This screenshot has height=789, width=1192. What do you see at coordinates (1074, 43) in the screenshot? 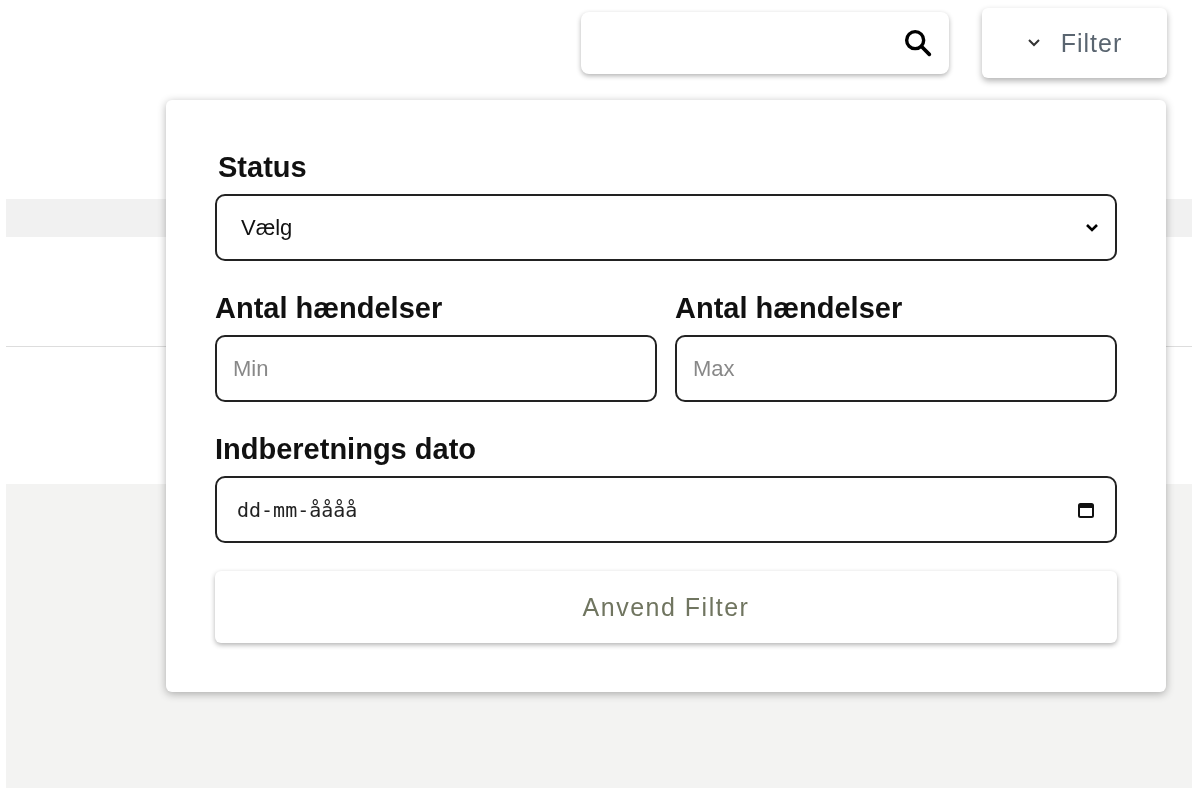
I see `filter-button: Filter` at bounding box center [1074, 43].